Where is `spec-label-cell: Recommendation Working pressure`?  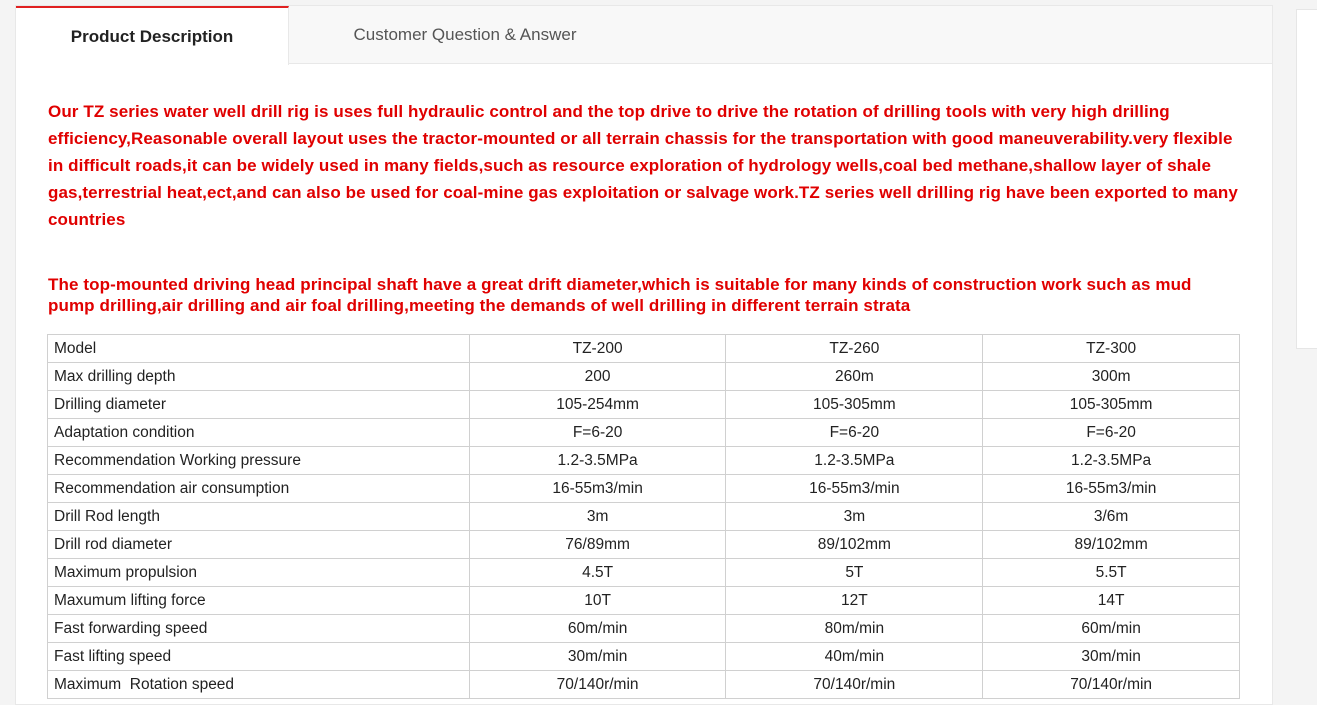
spec-label-cell: Recommendation Working pressure is located at coordinates (258, 460).